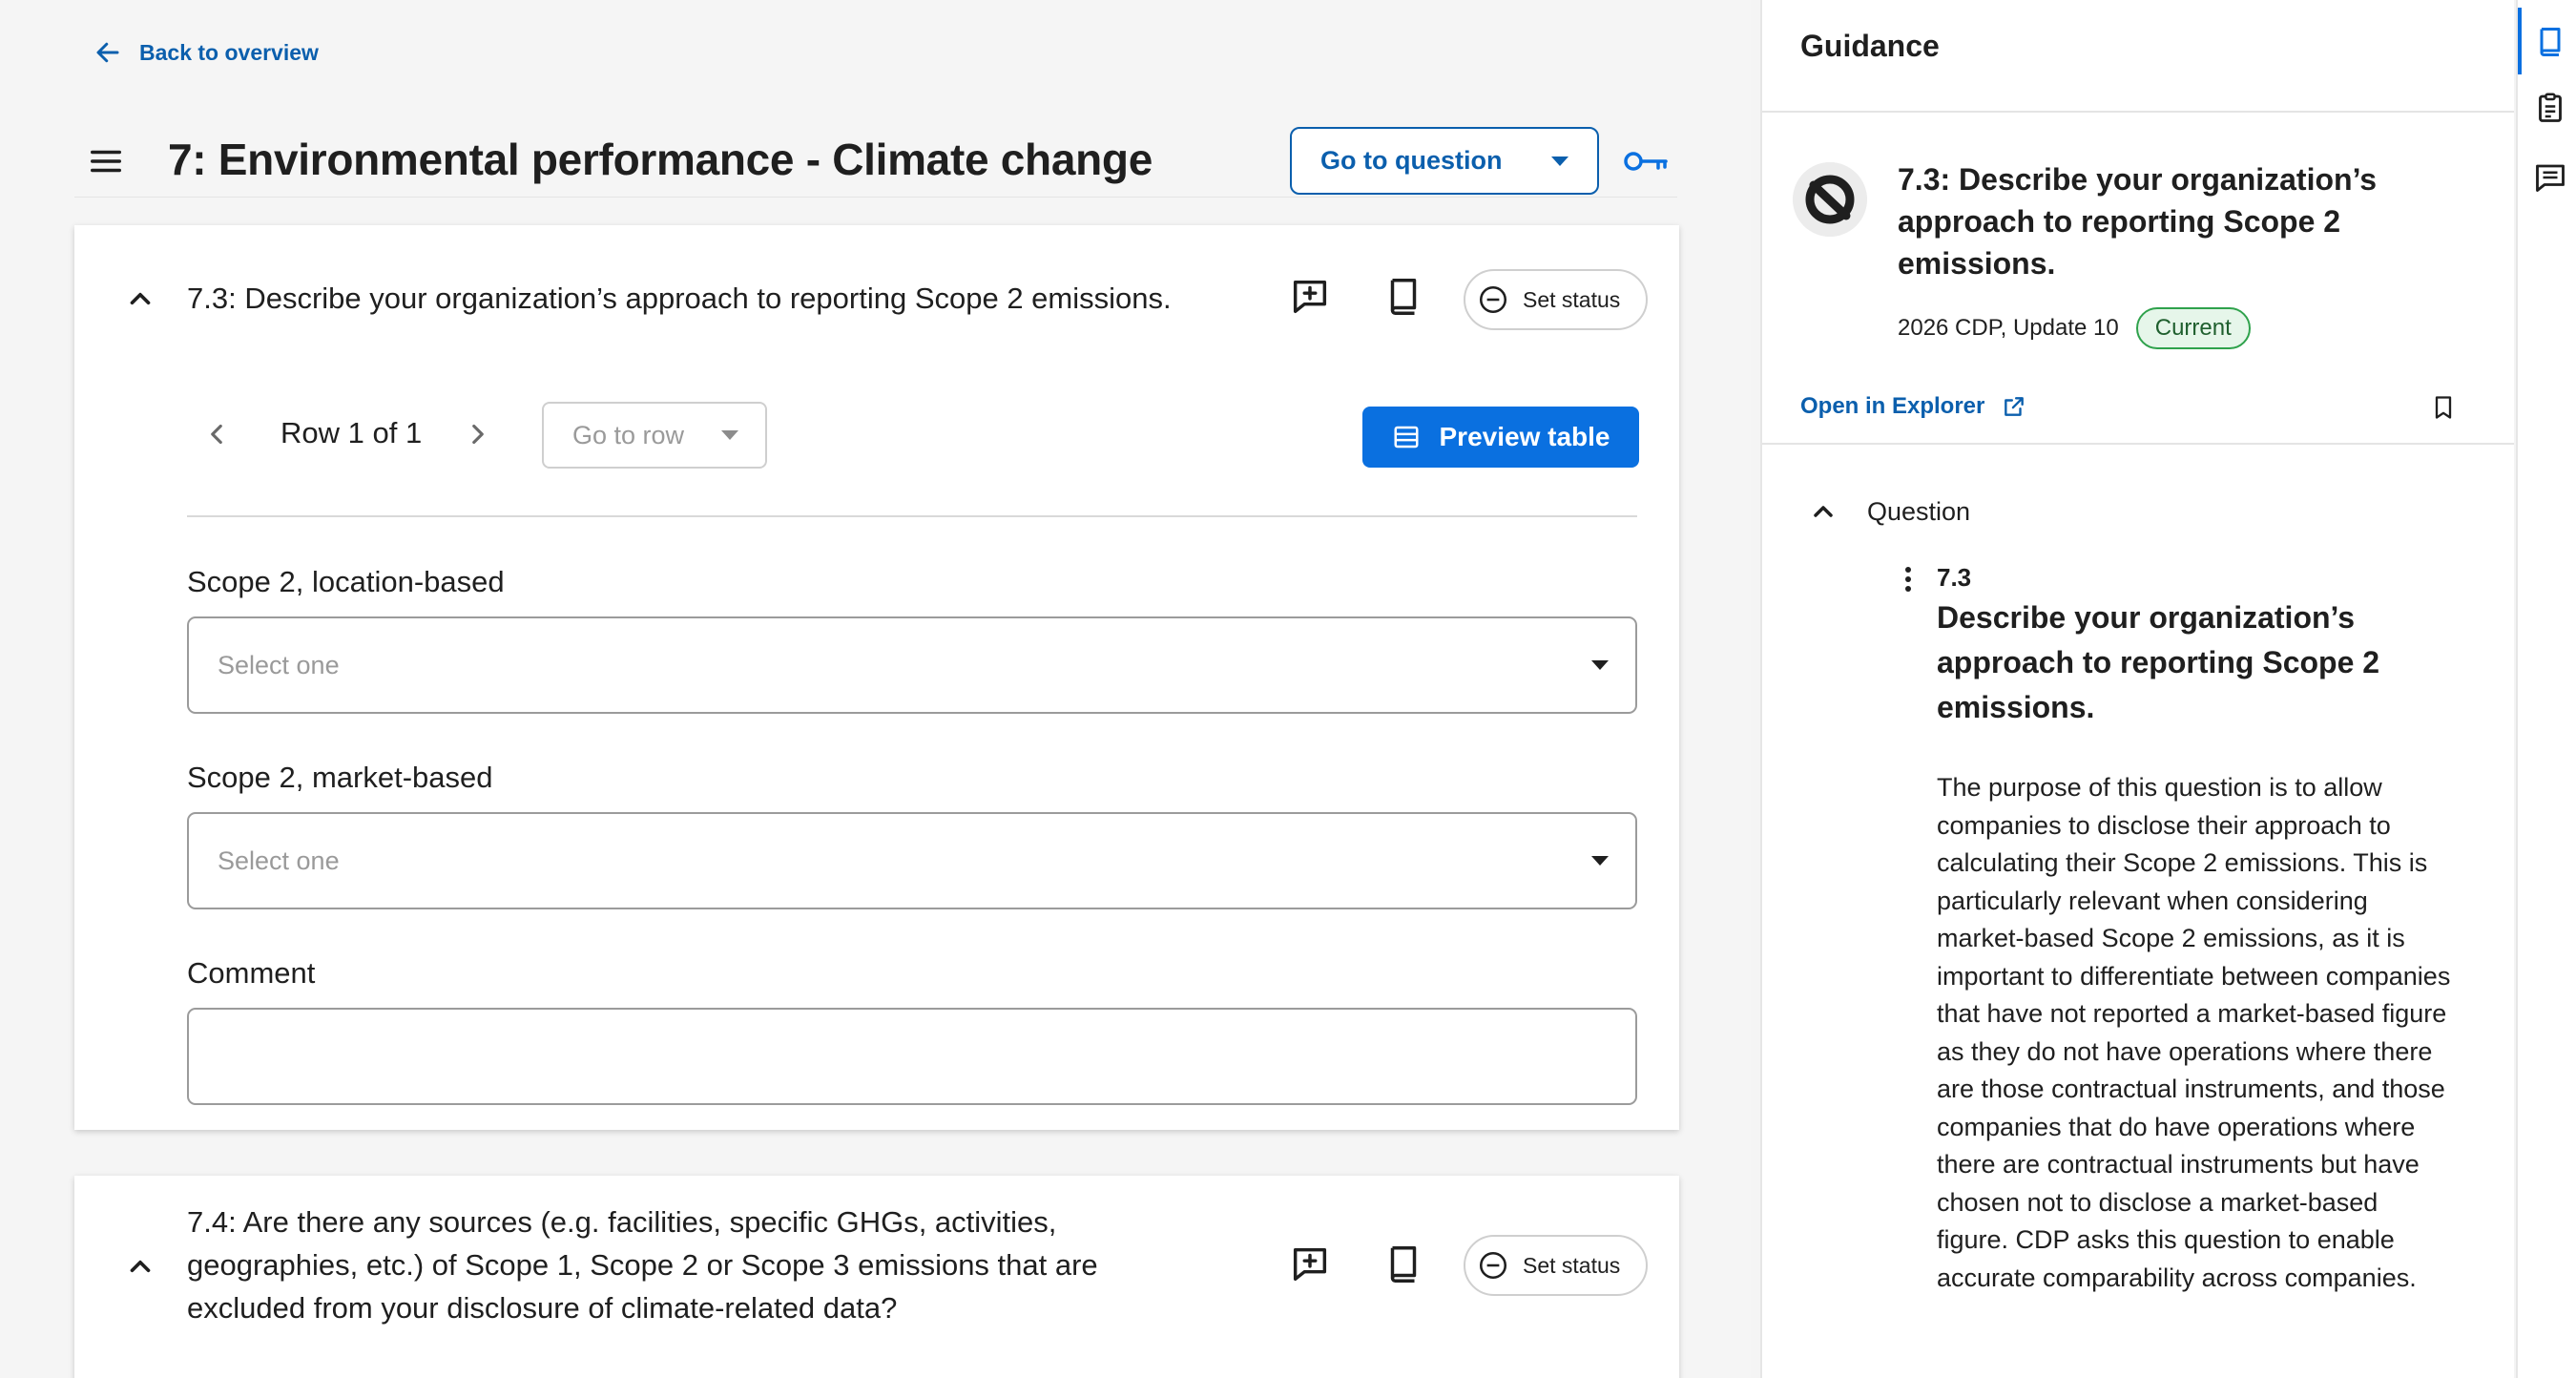 This screenshot has width=2576, height=1378. I want to click on chevron-left-icon, so click(216, 434).